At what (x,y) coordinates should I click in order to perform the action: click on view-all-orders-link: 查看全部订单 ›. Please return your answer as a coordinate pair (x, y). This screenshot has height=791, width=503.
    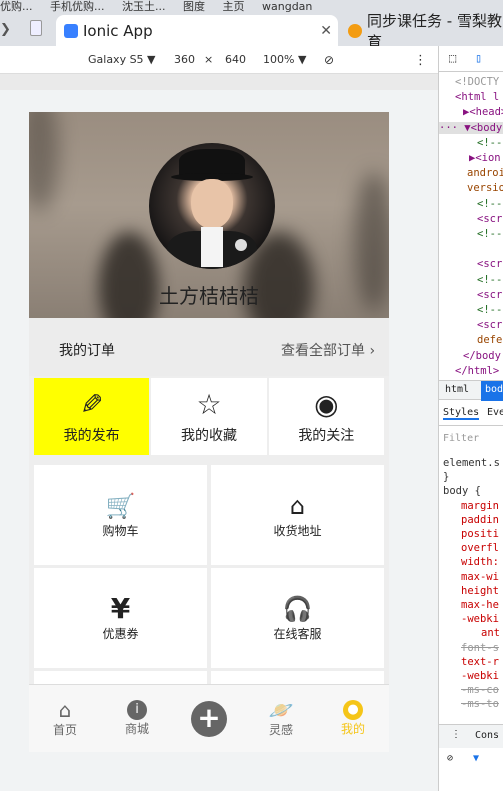
    Looking at the image, I should click on (328, 350).